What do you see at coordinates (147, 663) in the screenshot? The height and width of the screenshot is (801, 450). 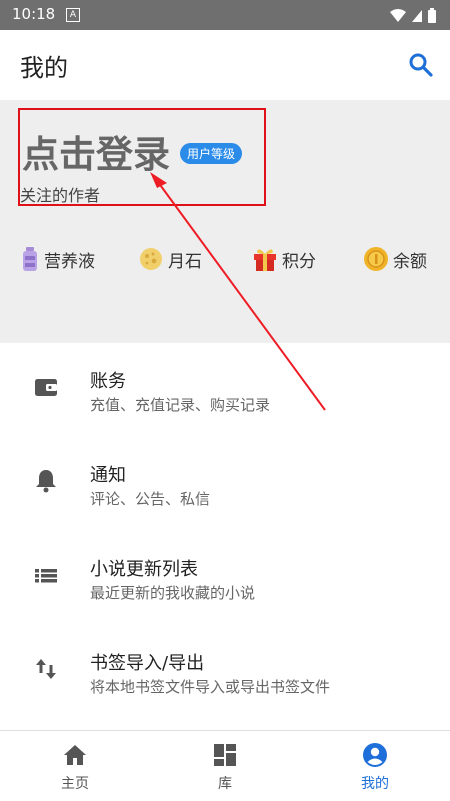 I see `menu-item-title: 书签导入/导出` at bounding box center [147, 663].